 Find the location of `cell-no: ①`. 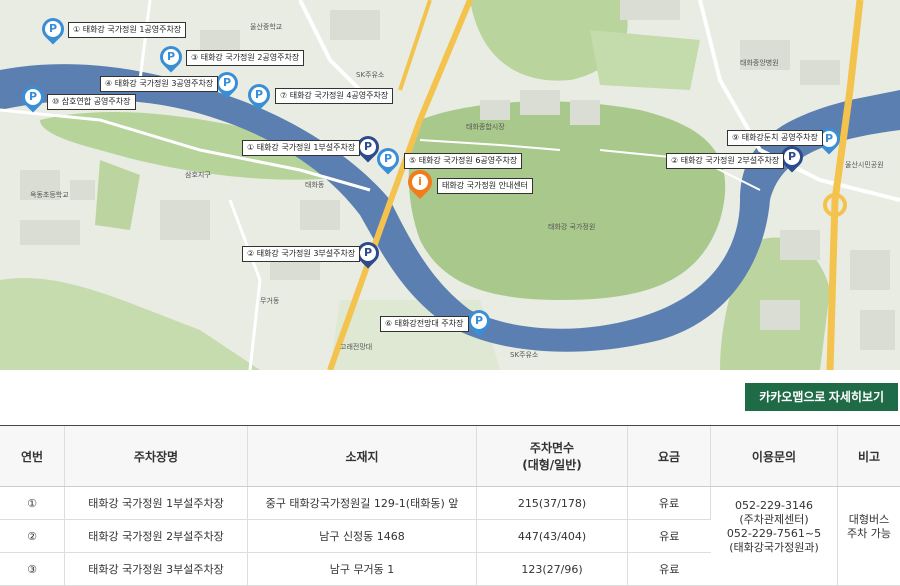

cell-no: ① is located at coordinates (32, 503).